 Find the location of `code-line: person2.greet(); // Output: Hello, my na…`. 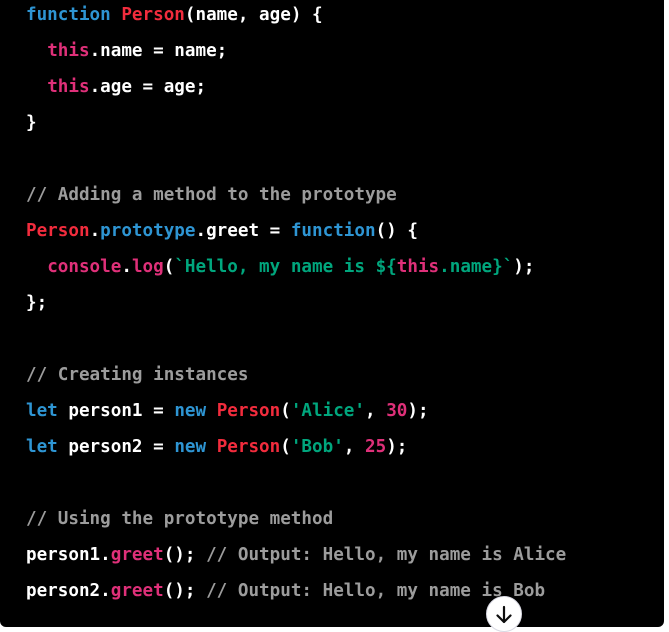

code-line: person2.greet(); // Output: Hello, my na… is located at coordinates (296, 591).